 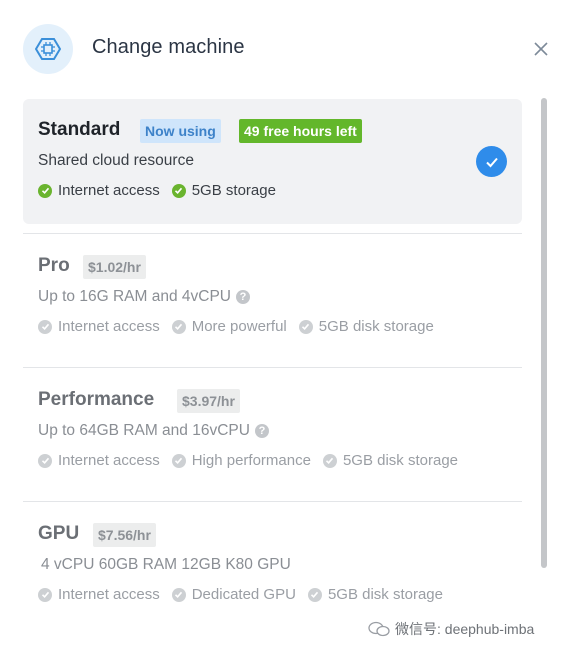 What do you see at coordinates (48, 49) in the screenshot?
I see `chip-icon` at bounding box center [48, 49].